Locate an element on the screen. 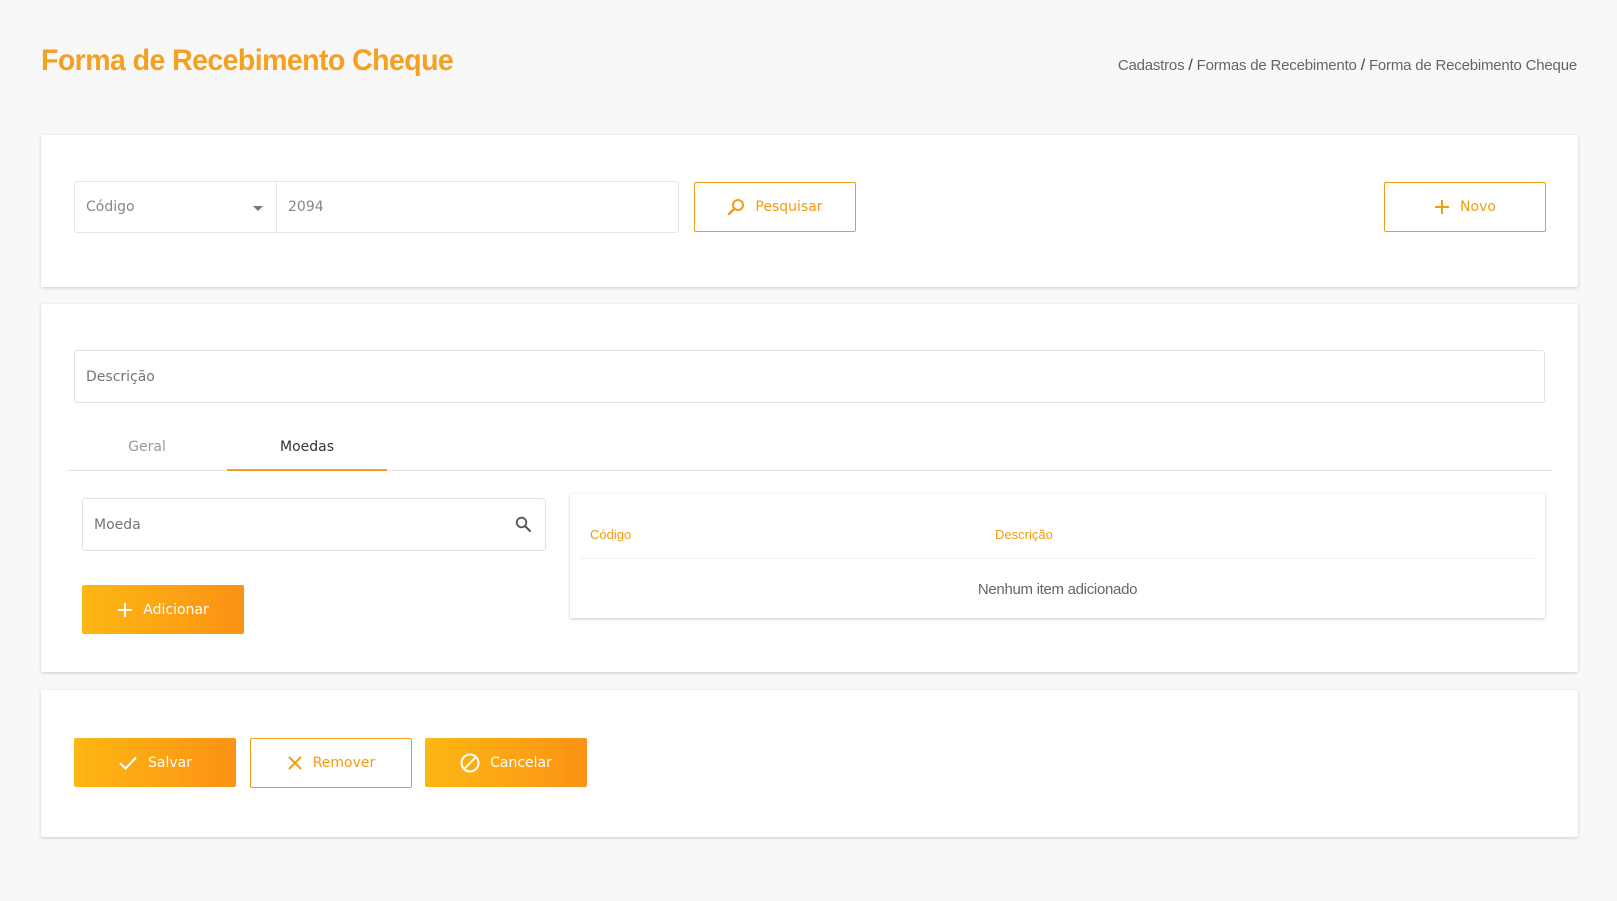  new-button: Novo is located at coordinates (1465, 207).